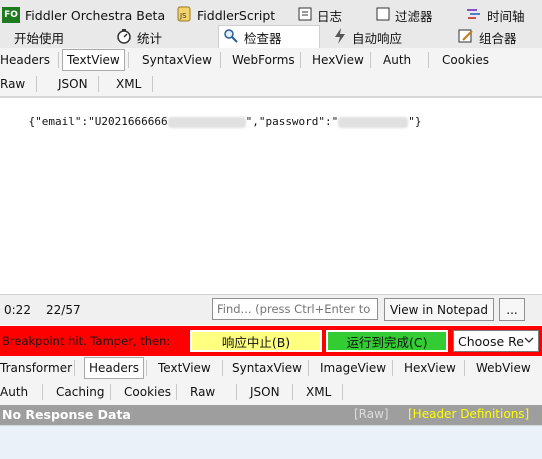 This screenshot has height=459, width=542. Describe the element at coordinates (184, 15) in the screenshot. I see `script-icon: JS` at that location.